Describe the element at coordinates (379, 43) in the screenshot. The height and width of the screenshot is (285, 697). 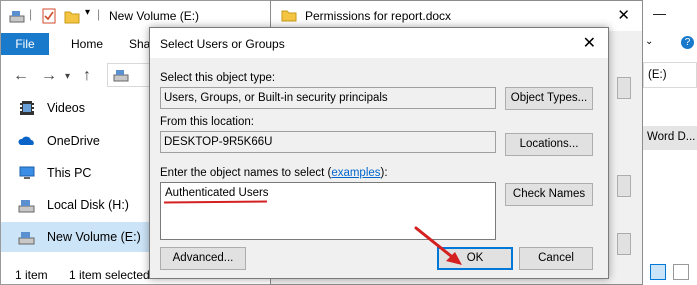
I see `dialog-titlebar: Select Users or Groups ✕` at that location.